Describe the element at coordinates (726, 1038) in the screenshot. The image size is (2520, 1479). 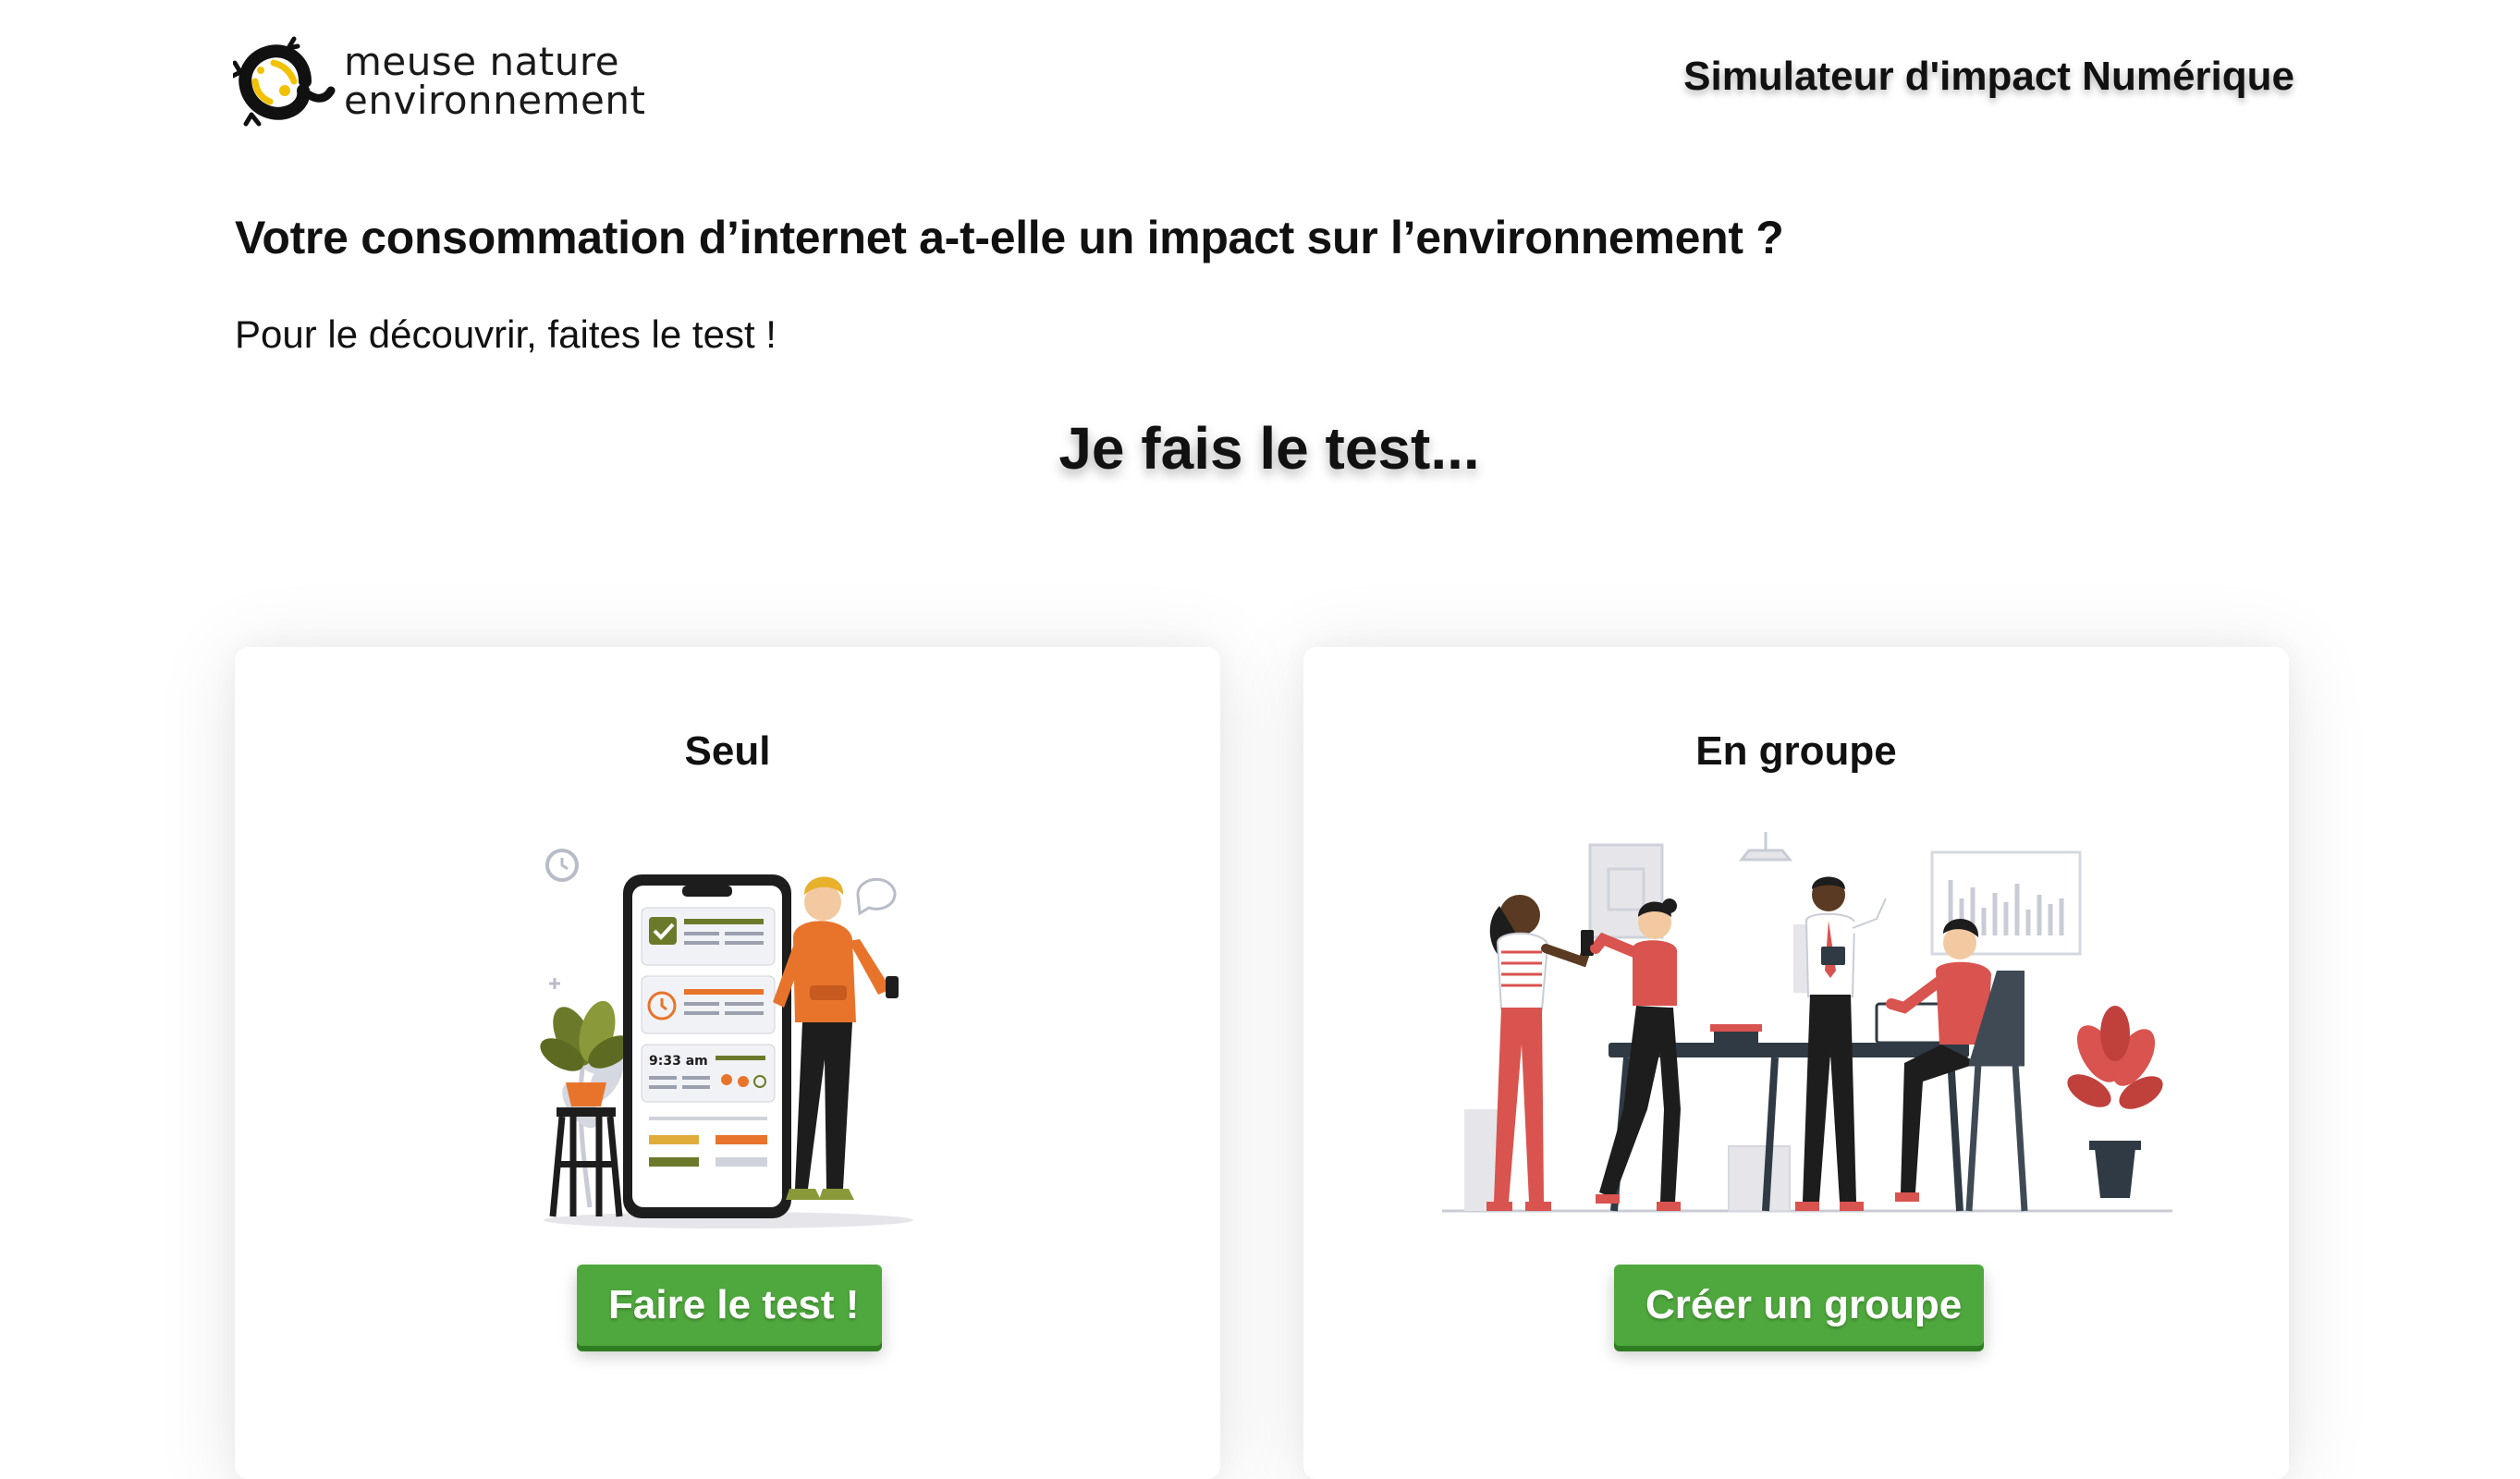
I see `person-with-phone-illustration: 9:33 am` at that location.